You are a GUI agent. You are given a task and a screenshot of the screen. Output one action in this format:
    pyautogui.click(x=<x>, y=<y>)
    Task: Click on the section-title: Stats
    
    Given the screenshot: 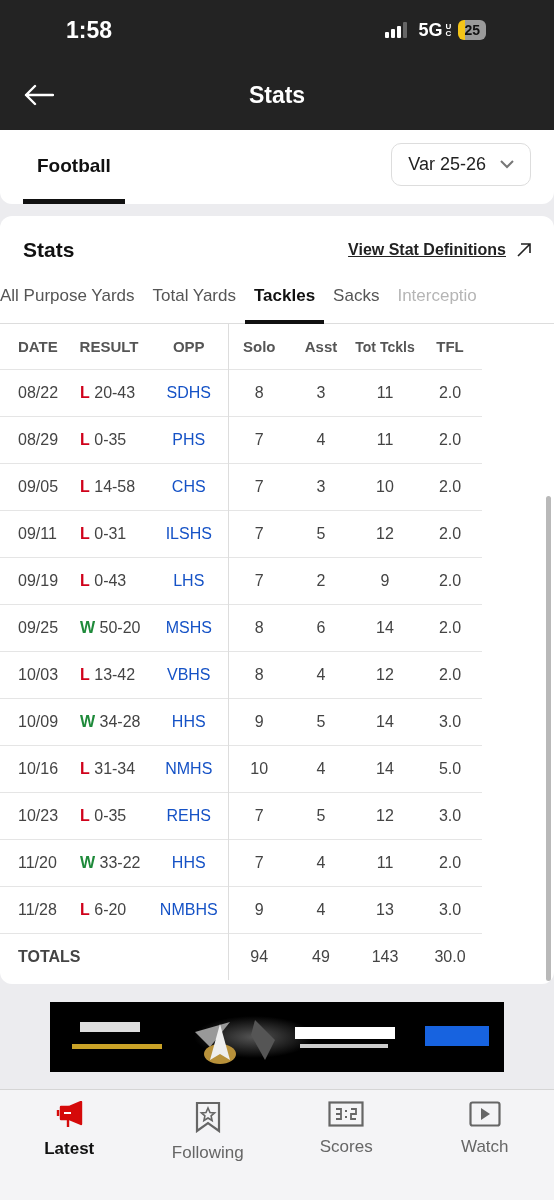 What is the action you would take?
    pyautogui.click(x=49, y=250)
    